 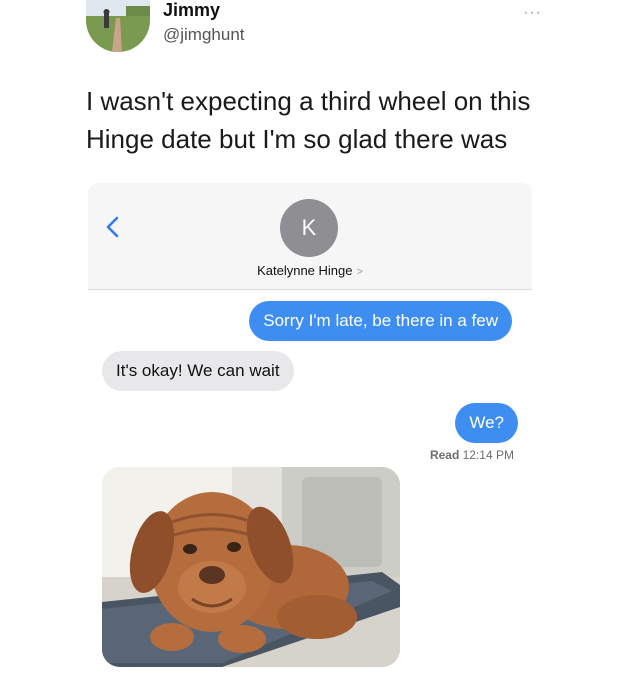 I want to click on back-chevron-icon, so click(x=114, y=227).